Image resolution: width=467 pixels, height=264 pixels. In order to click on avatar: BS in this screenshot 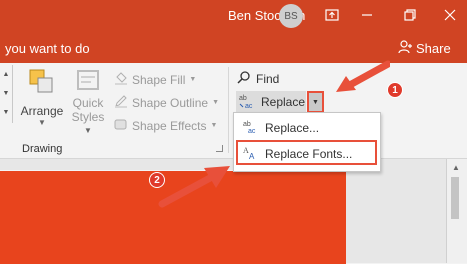, I will do `click(291, 16)`.